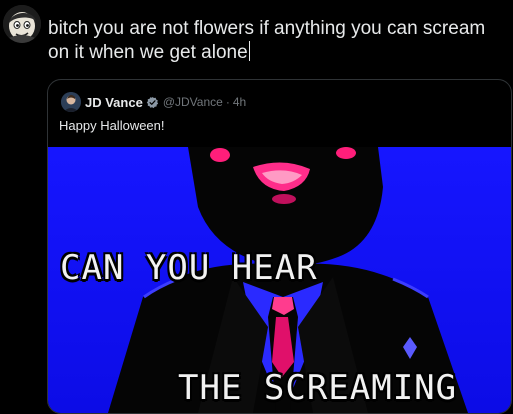 The image size is (513, 414). I want to click on quoted-tweet-timestamp: 4h, so click(239, 102).